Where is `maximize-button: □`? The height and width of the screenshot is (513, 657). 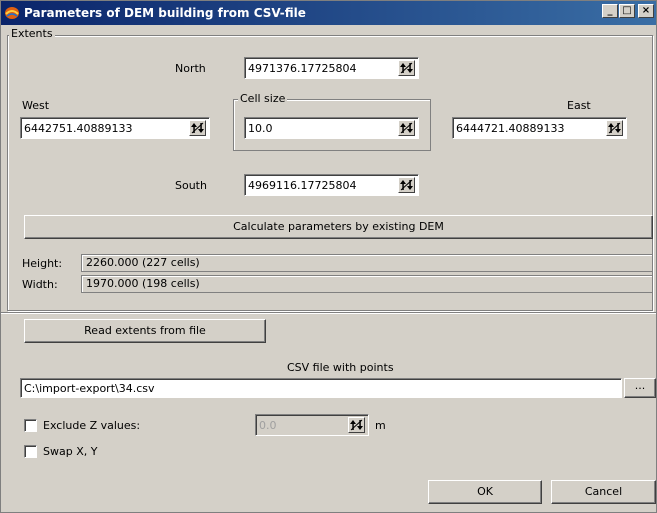
maximize-button: □ is located at coordinates (627, 11).